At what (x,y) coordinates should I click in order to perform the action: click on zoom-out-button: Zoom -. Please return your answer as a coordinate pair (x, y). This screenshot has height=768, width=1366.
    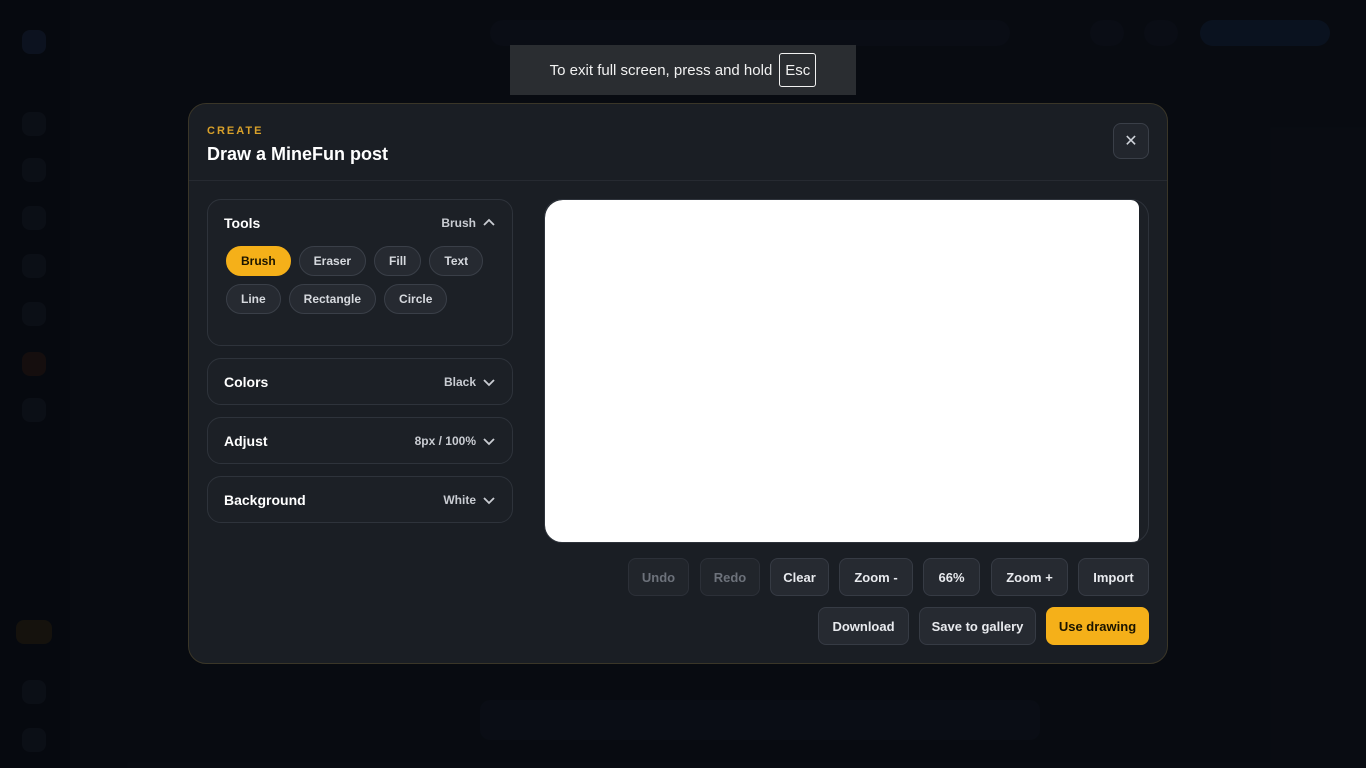
    Looking at the image, I should click on (876, 577).